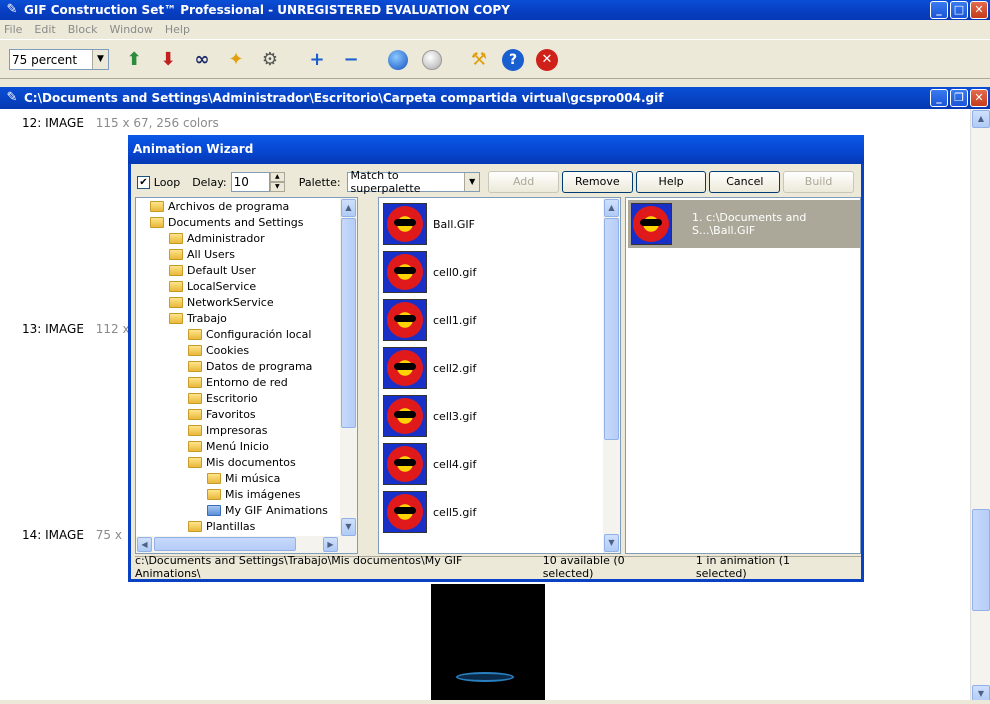 The width and height of the screenshot is (990, 704). I want to click on tree-item-label: Configuración local, so click(259, 334).